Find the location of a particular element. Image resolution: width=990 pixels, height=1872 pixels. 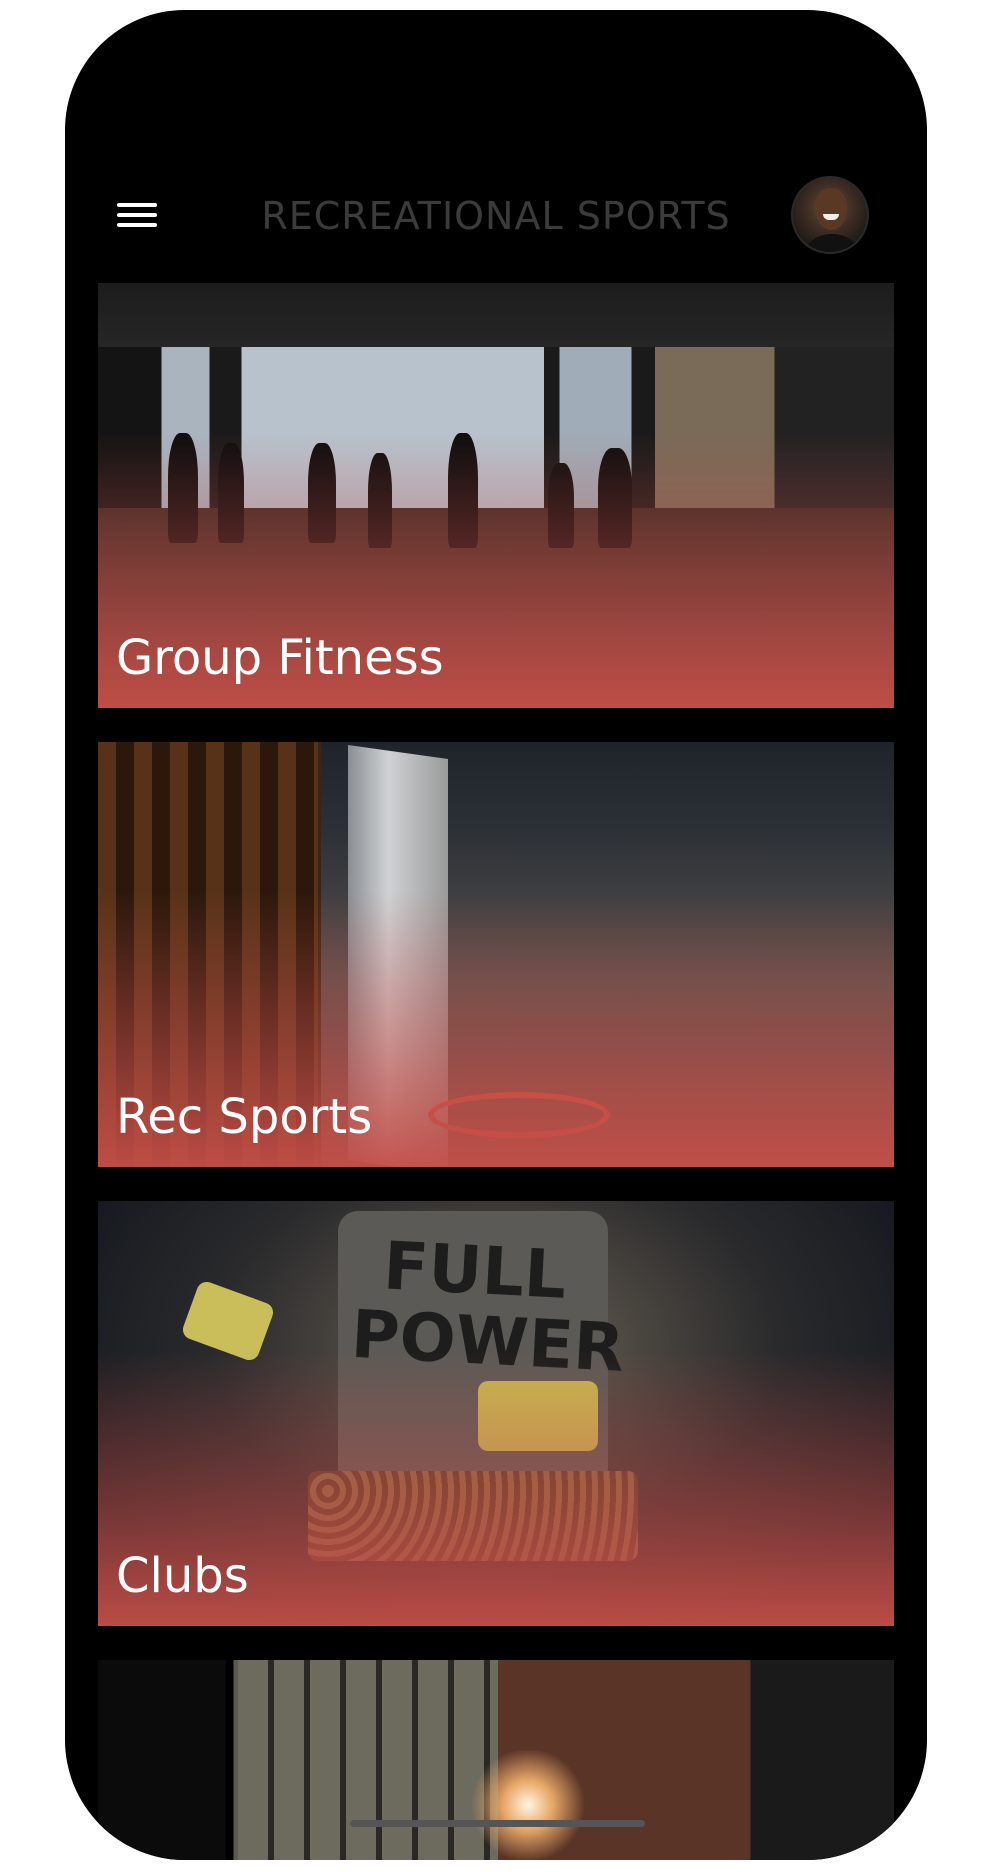

home-indicator is located at coordinates (497, 1823).